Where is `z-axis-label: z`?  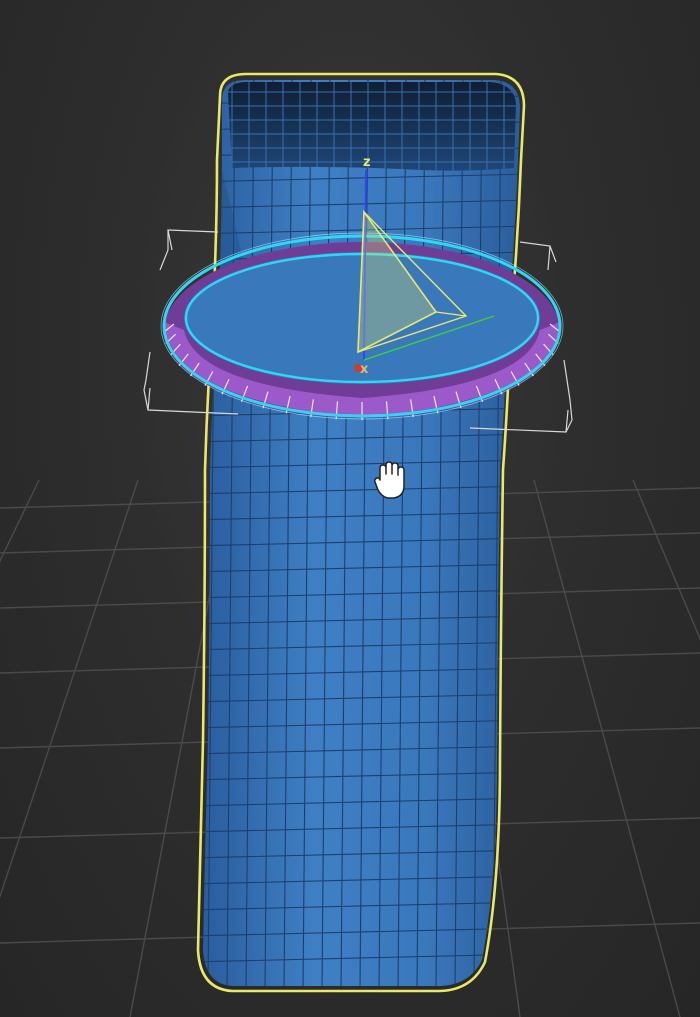
z-axis-label: z is located at coordinates (367, 162).